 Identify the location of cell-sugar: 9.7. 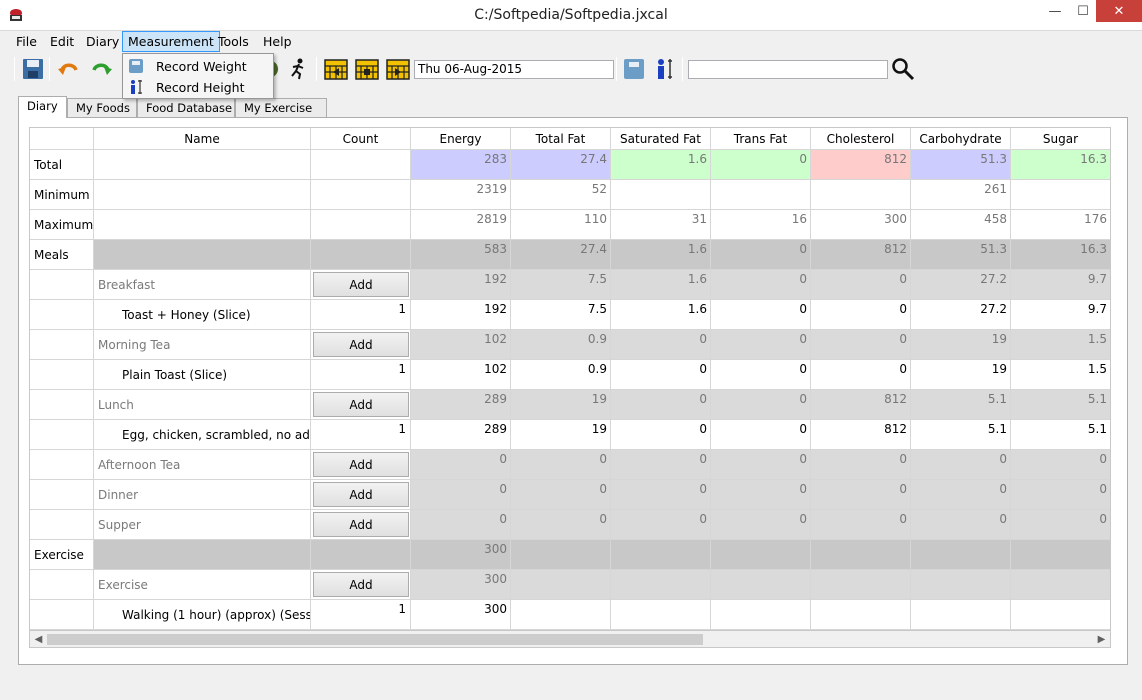
(1060, 315).